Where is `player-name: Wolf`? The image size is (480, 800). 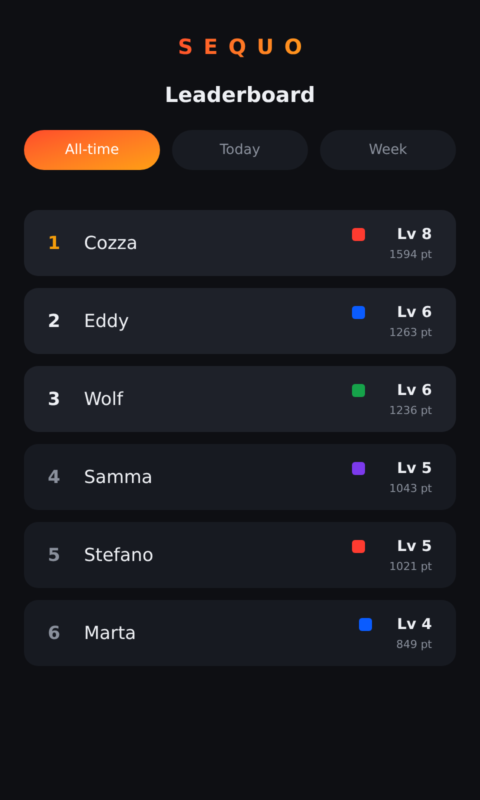 player-name: Wolf is located at coordinates (104, 400).